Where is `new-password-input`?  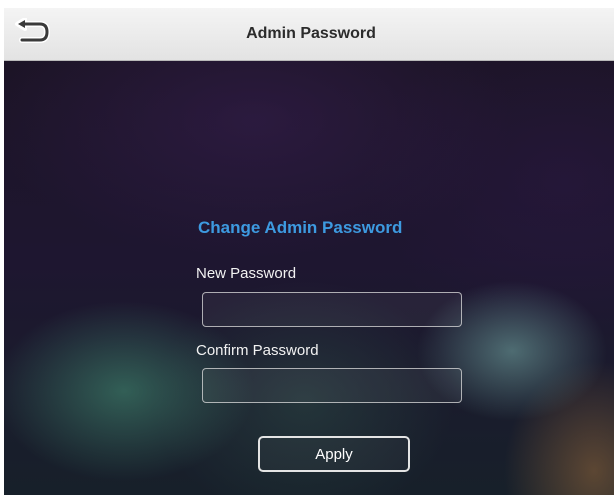 new-password-input is located at coordinates (332, 309).